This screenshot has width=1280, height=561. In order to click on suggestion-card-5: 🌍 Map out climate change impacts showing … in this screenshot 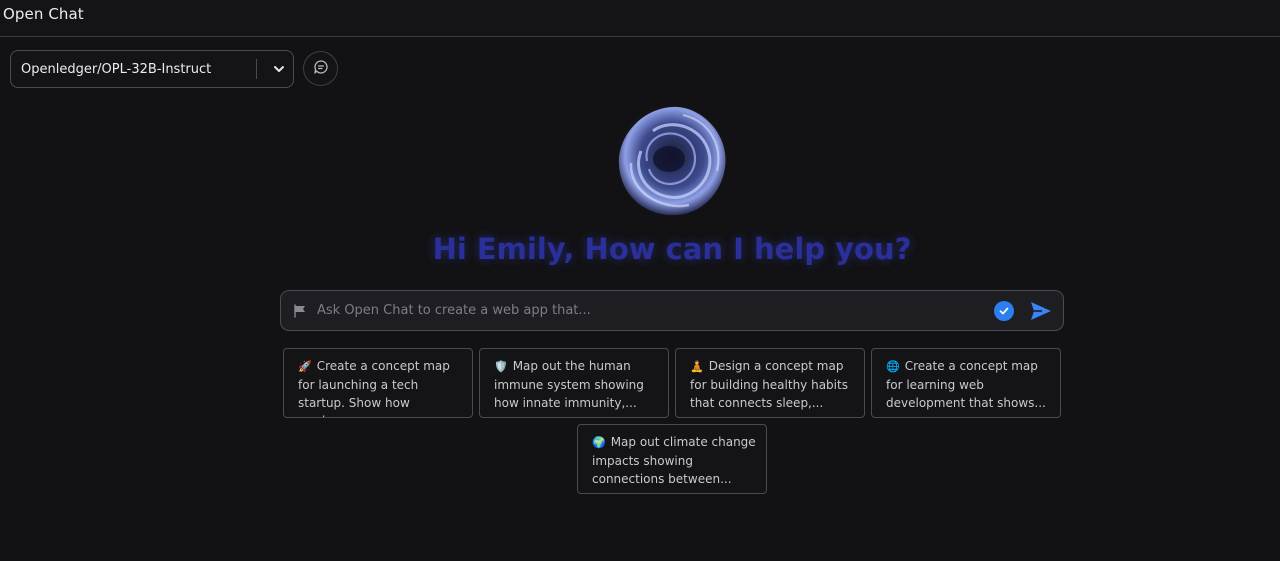, I will do `click(672, 459)`.